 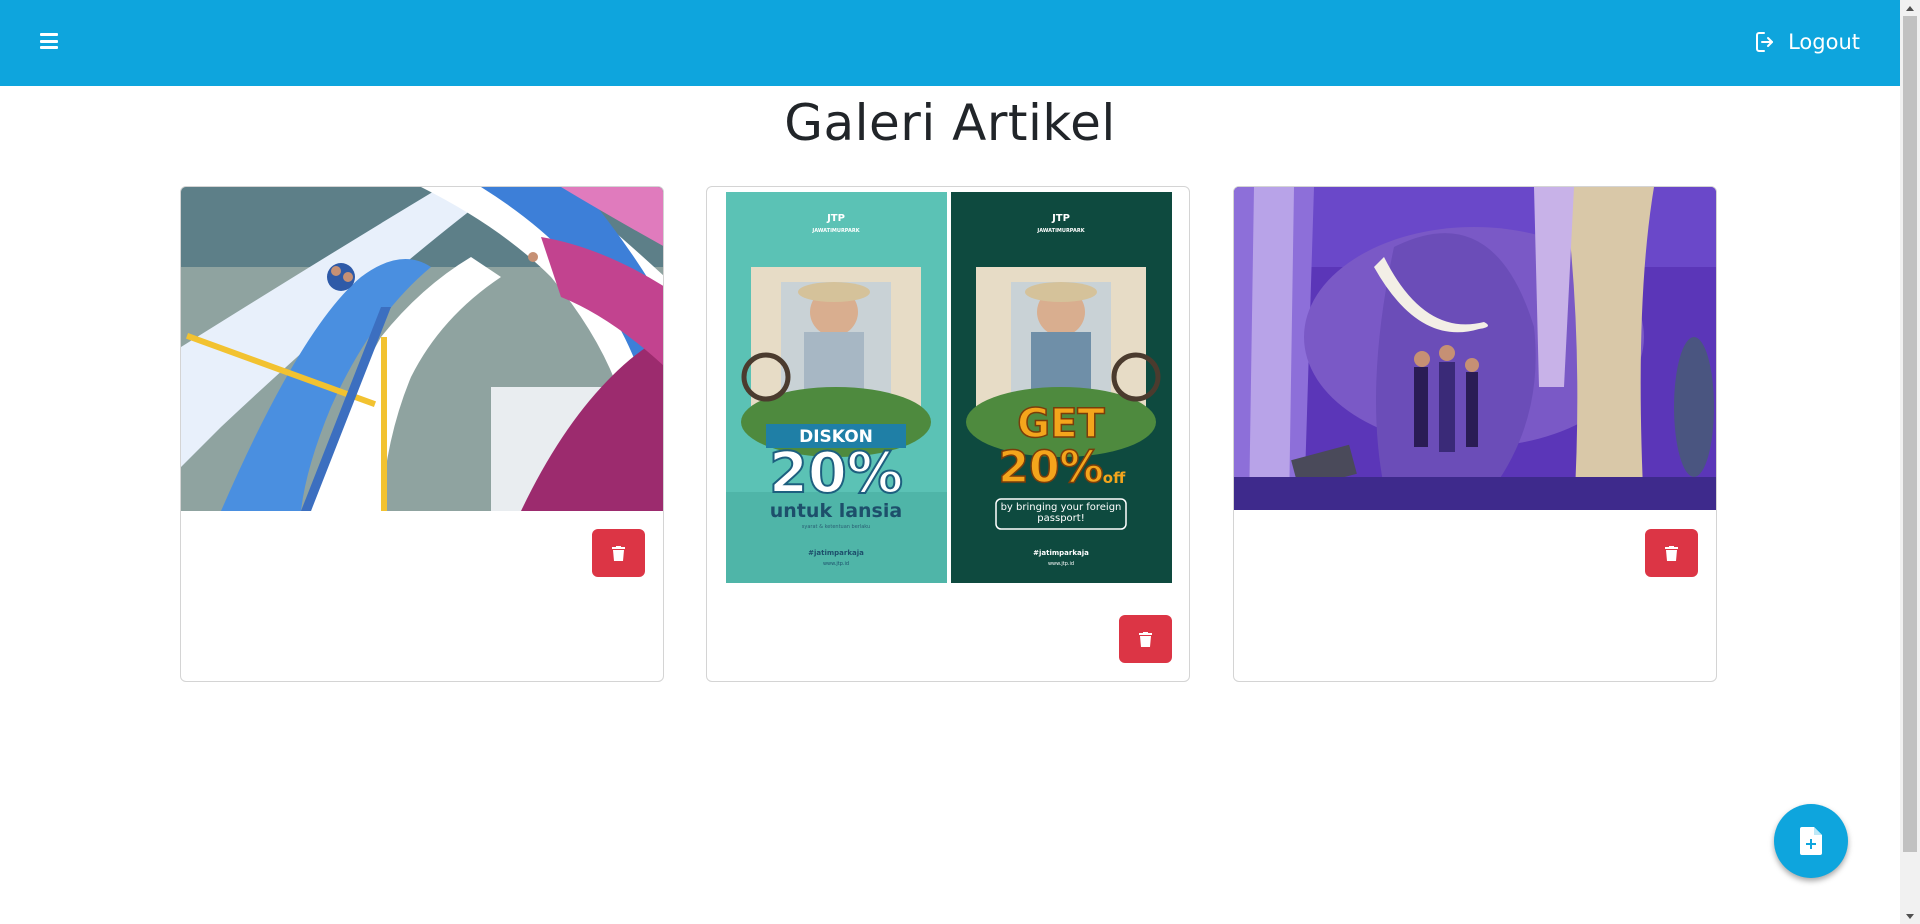 What do you see at coordinates (1050, 467) in the screenshot?
I see `poster-right-percent: 20%` at bounding box center [1050, 467].